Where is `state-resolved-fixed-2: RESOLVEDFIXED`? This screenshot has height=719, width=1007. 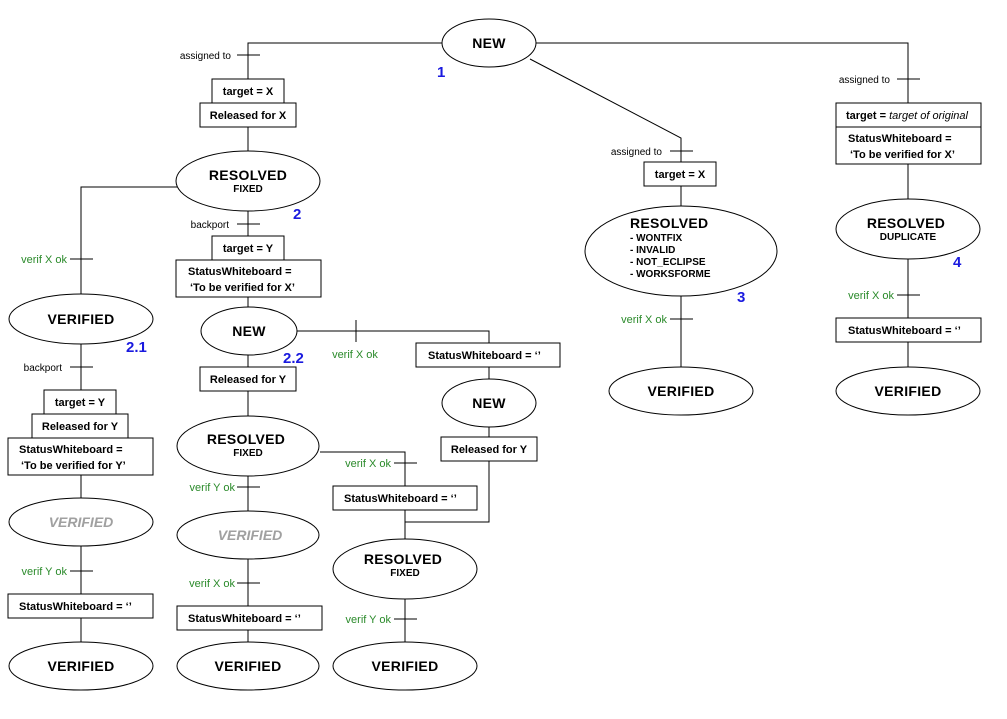
state-resolved-fixed-2: RESOLVEDFIXED is located at coordinates (248, 181).